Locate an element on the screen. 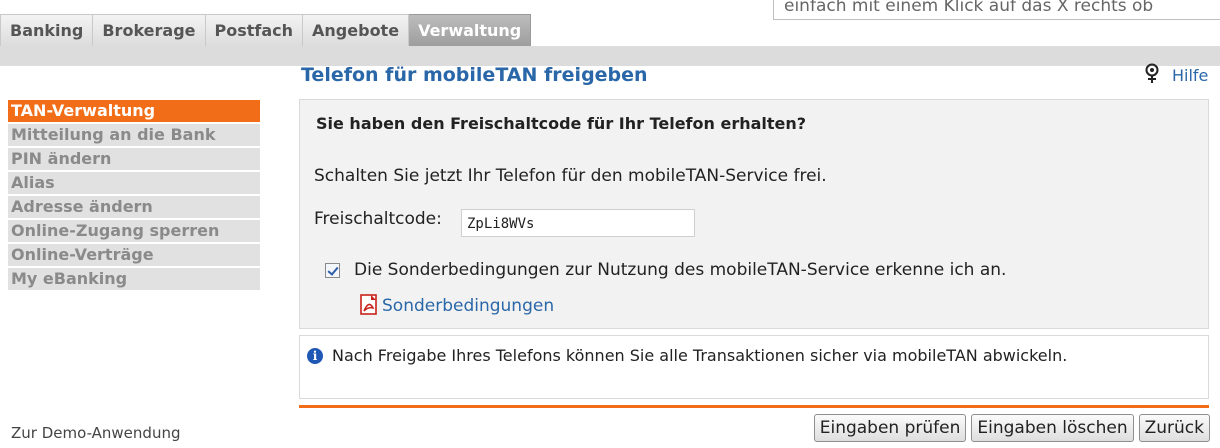 The width and height of the screenshot is (1220, 448). tab-verwaltung: Verwaltung is located at coordinates (470, 30).